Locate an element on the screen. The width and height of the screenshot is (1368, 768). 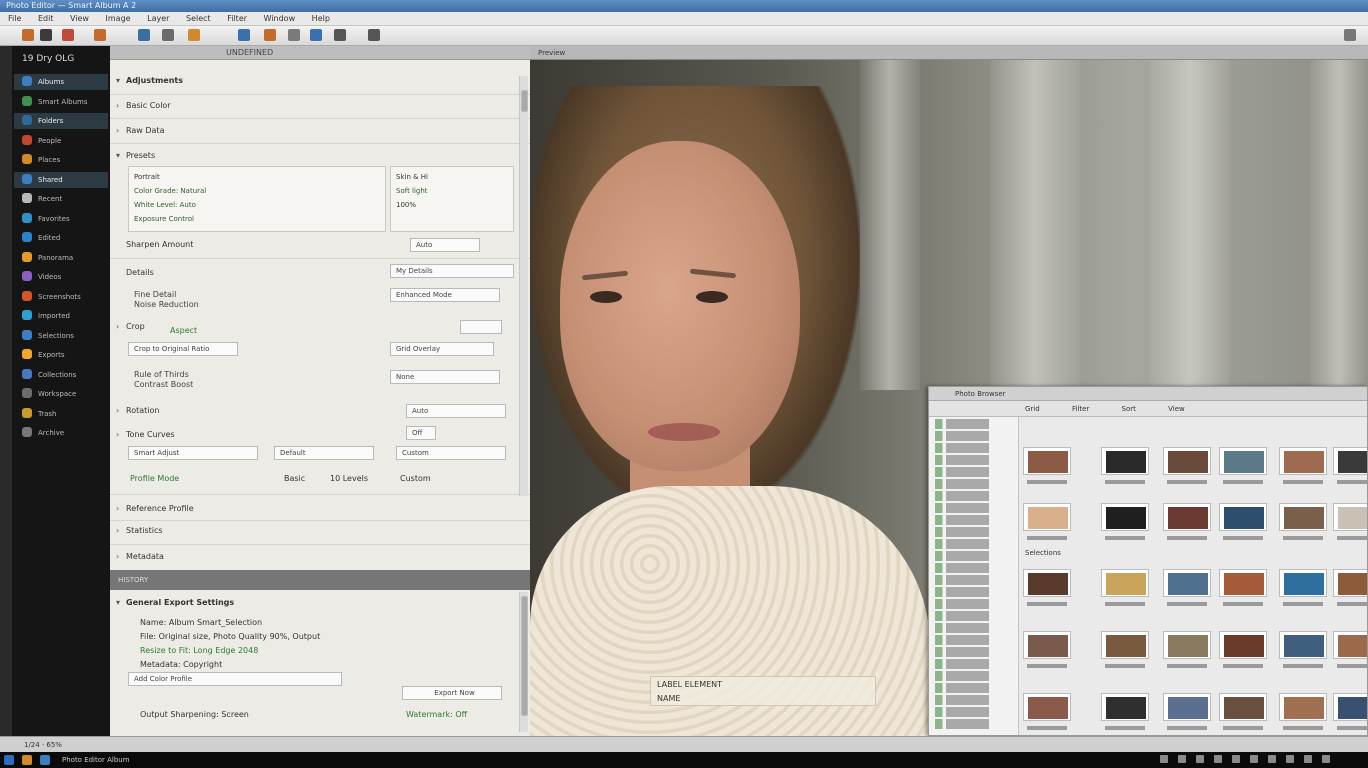
zoom-icon is located at coordinates (294, 35).